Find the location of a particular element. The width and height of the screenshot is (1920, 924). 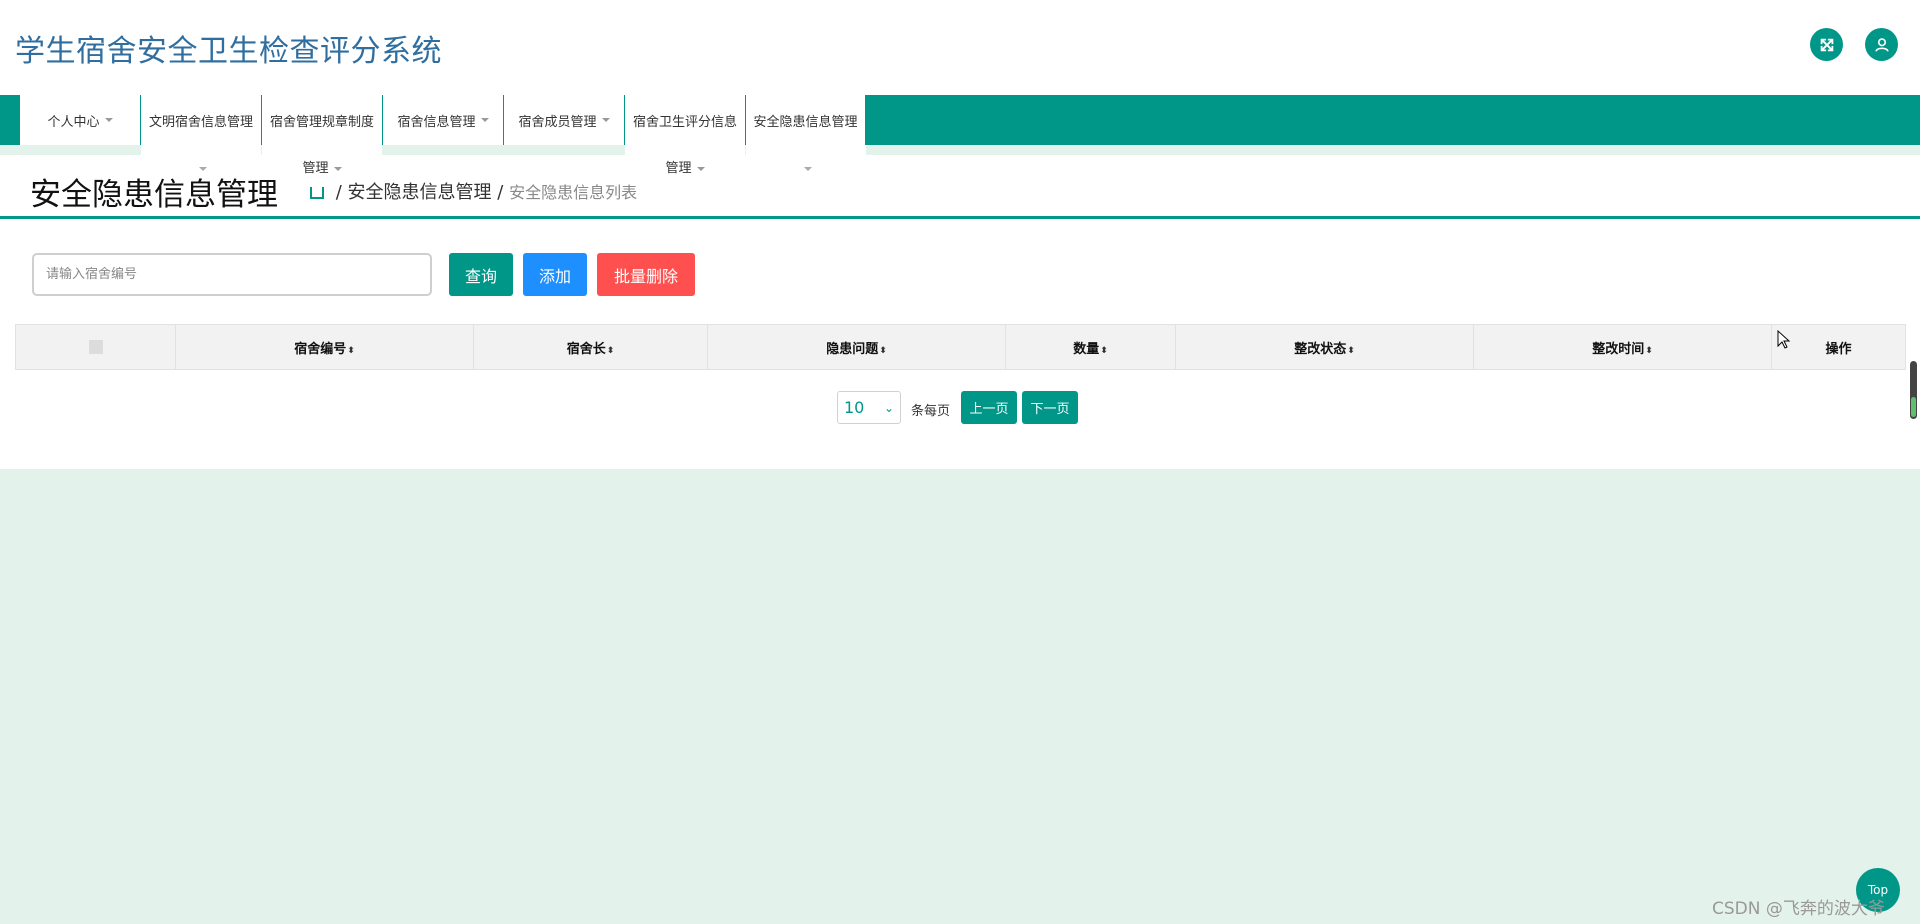

table-header-row: 宿舍编号⬍ 宿舍长⬍ 隐患问题⬍ 数量⬍ 整改状态⬍ 整改时间⬍ 操作 is located at coordinates (960, 347).